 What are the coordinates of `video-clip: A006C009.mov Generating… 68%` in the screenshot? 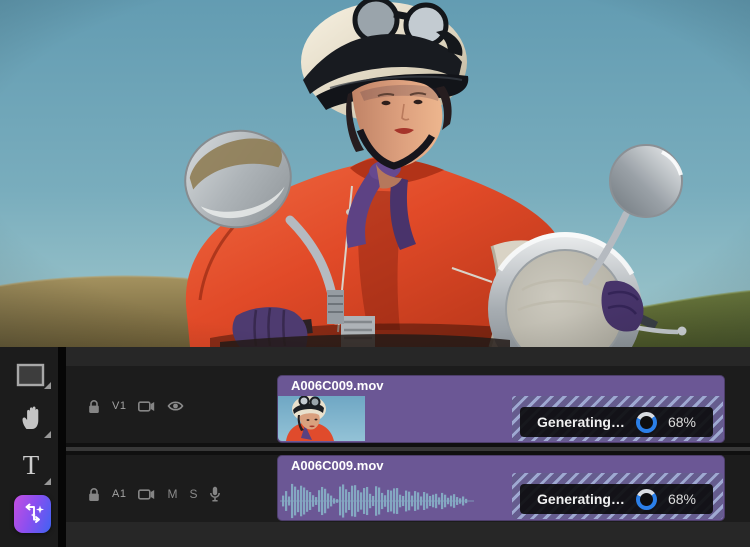 It's located at (501, 409).